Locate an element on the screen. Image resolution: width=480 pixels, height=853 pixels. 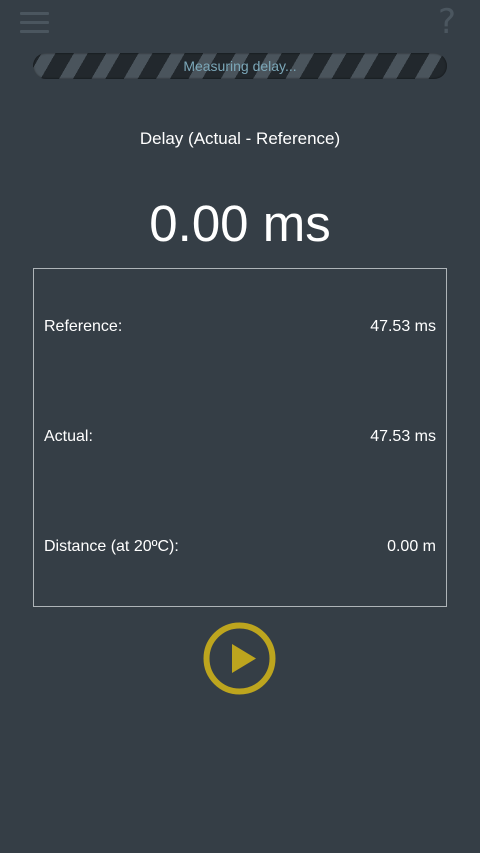
question-mark-icon: ? is located at coordinates (447, 22).